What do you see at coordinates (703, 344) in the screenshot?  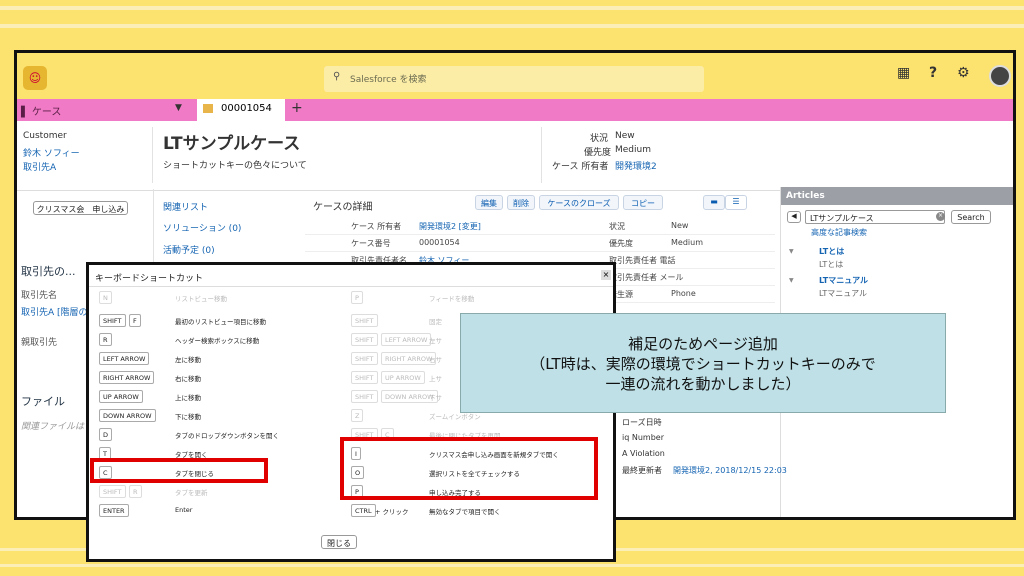 I see `note-line: 補足のためページ追加` at bounding box center [703, 344].